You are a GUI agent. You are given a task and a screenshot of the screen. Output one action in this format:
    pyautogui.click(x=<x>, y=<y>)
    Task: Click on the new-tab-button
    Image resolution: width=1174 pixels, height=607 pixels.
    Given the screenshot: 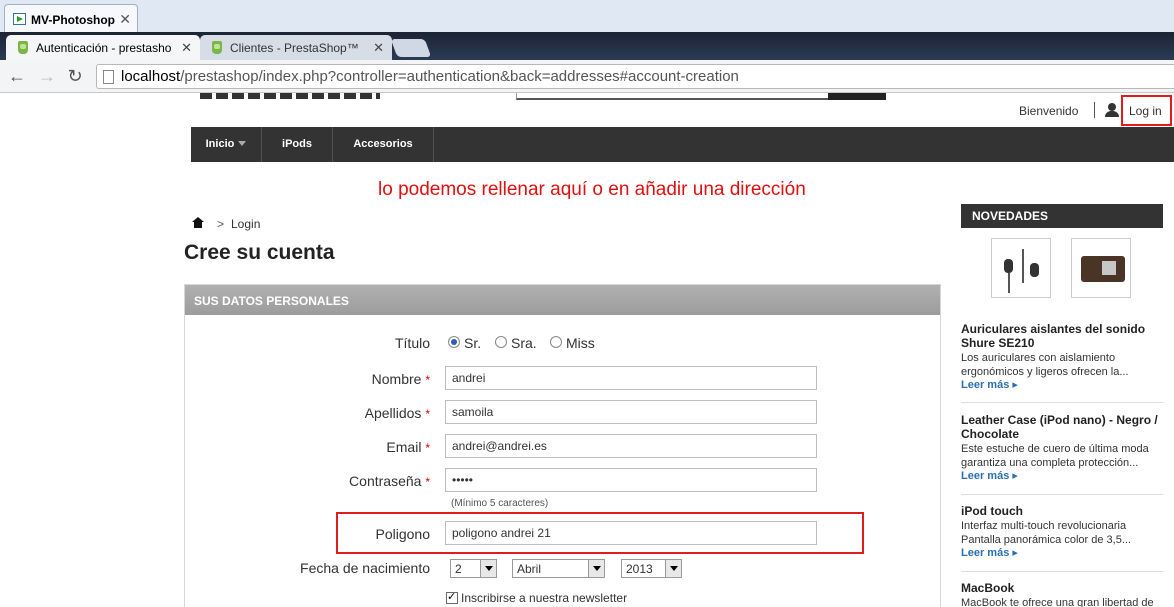 What is the action you would take?
    pyautogui.click(x=411, y=48)
    